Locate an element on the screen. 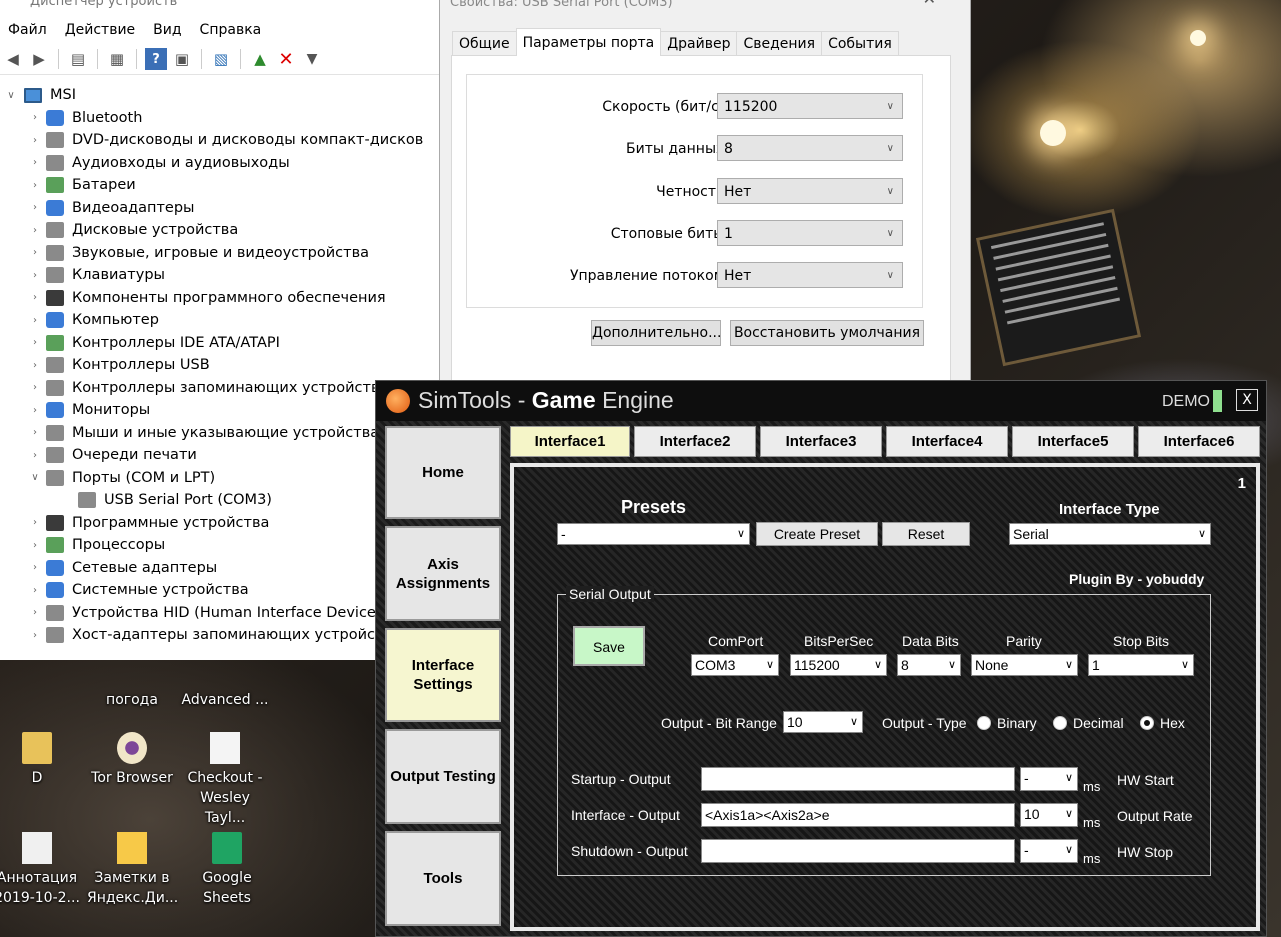 The width and height of the screenshot is (1281, 937). desktop-icon-weather: погода is located at coordinates (132, 700).